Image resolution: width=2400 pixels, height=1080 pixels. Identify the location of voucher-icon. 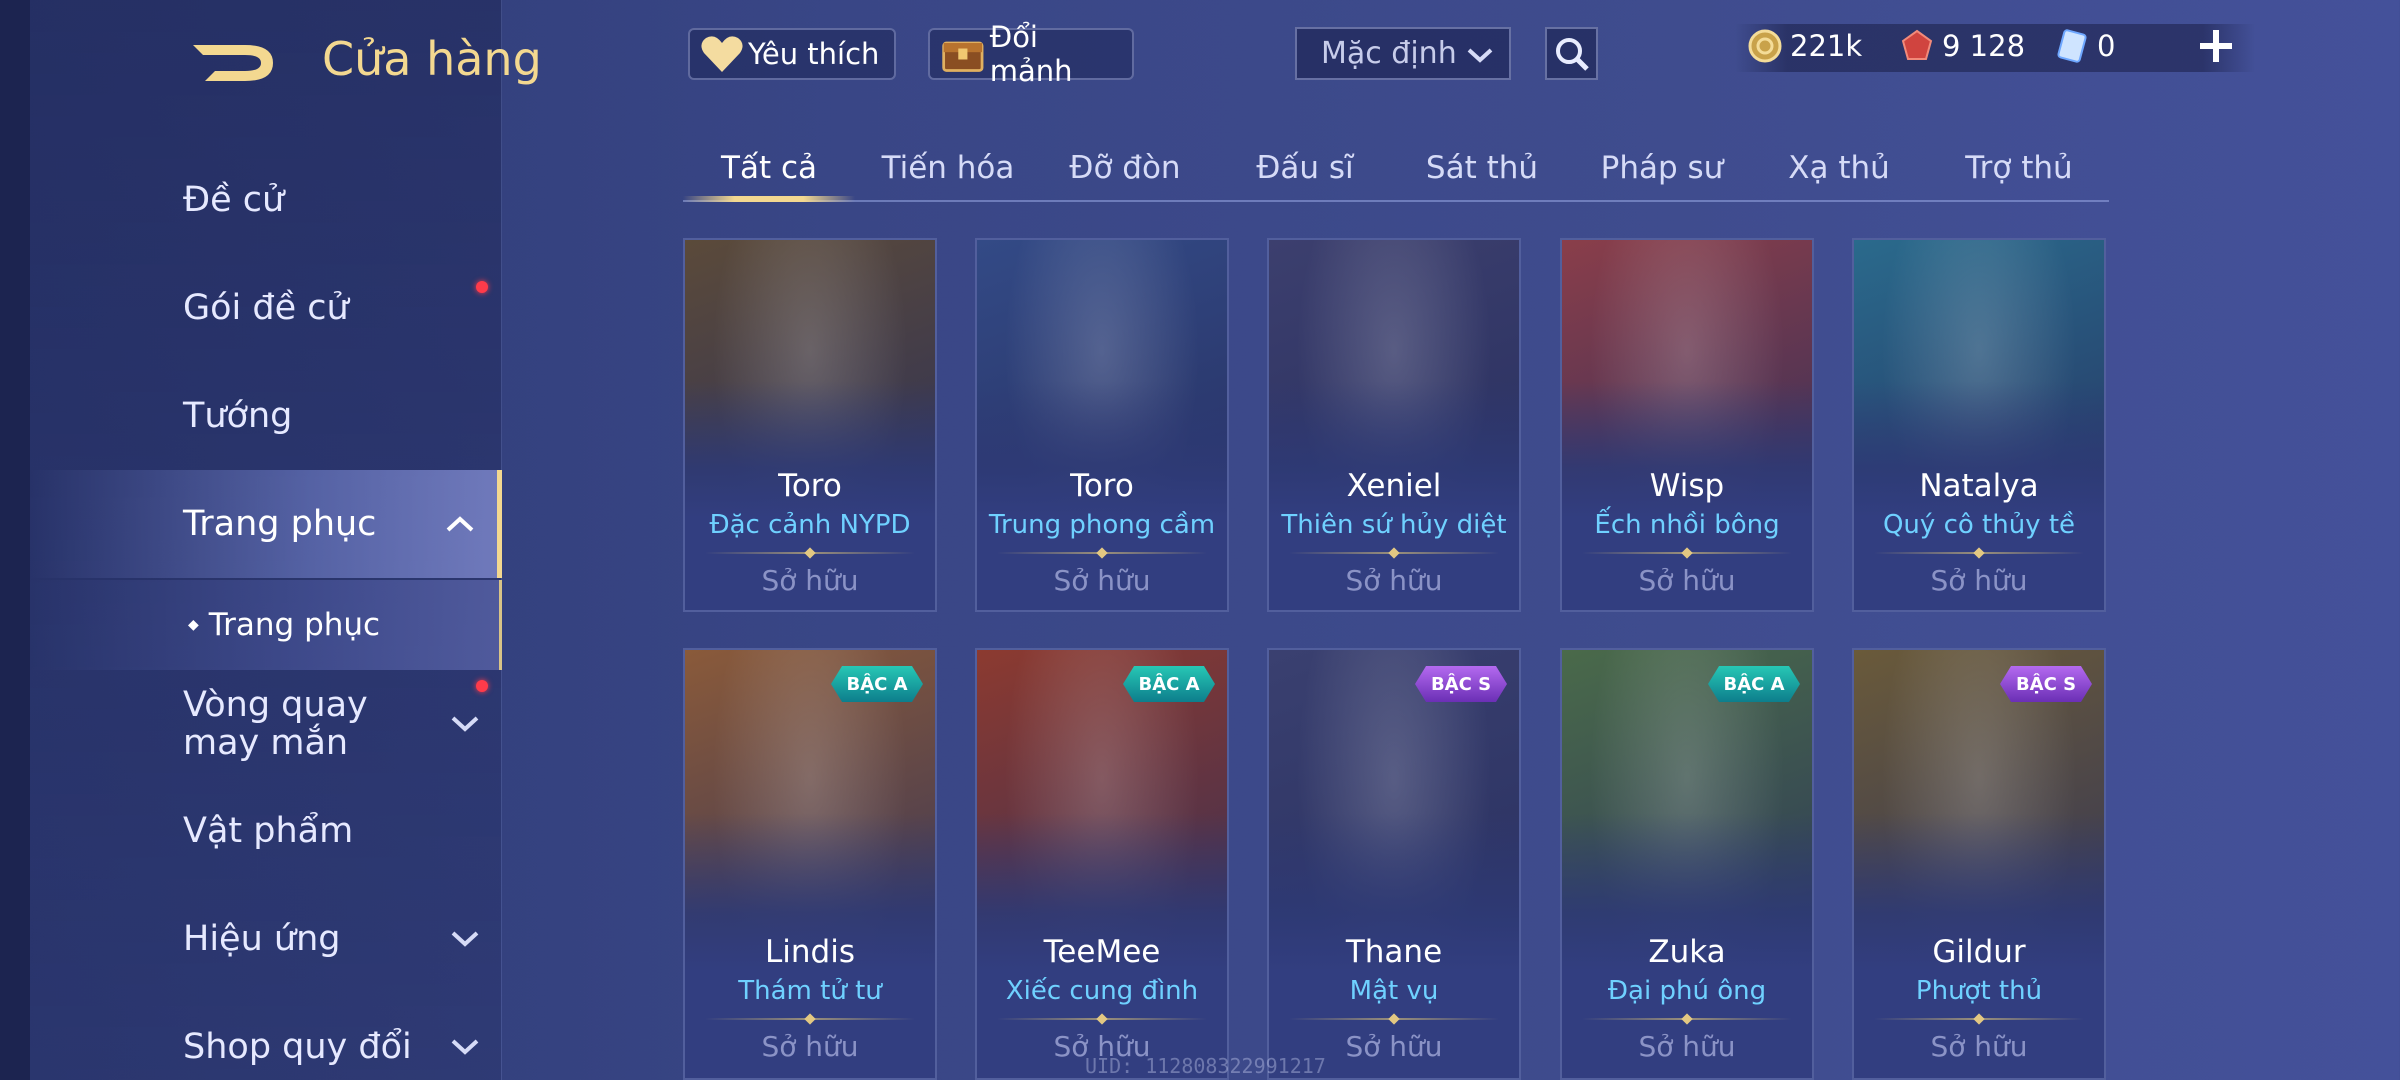
(2072, 46).